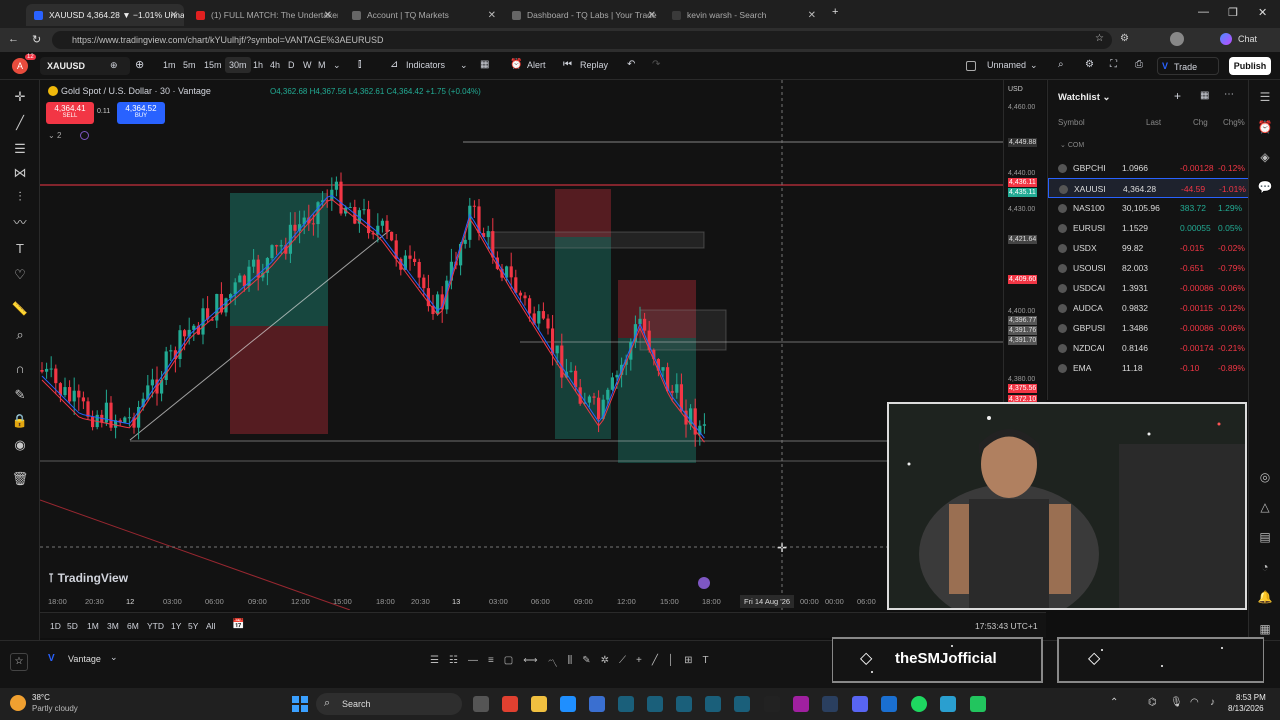  What do you see at coordinates (20, 395) in the screenshot?
I see `pencil-lock-icon: ✎` at bounding box center [20, 395].